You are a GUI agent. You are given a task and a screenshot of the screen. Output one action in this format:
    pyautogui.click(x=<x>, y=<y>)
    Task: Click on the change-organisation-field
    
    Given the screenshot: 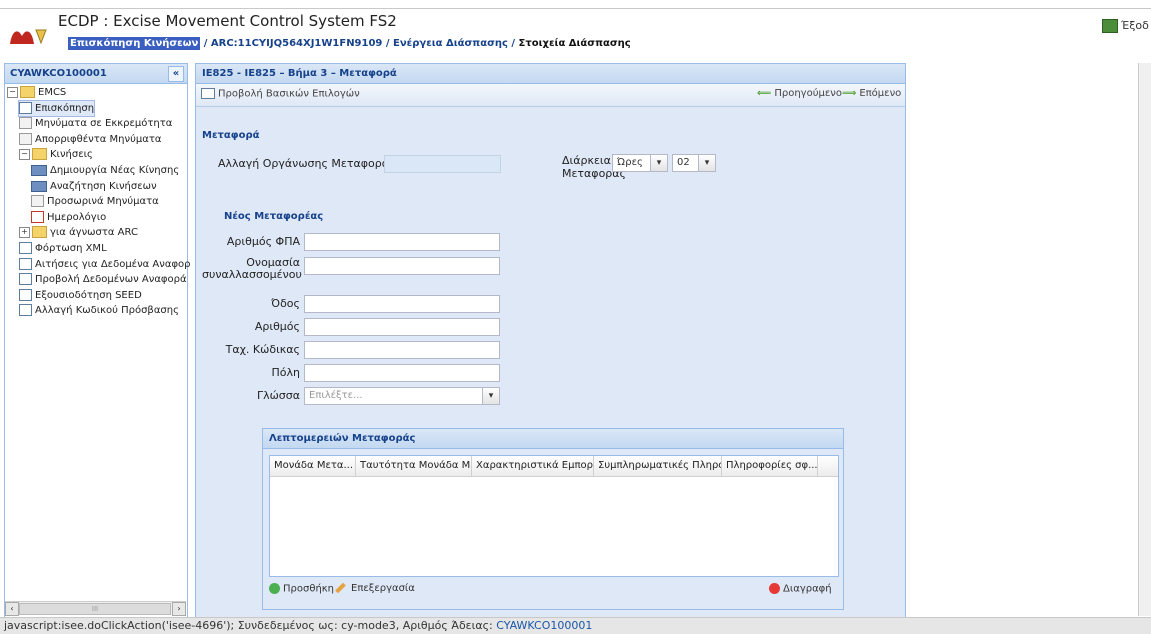 What is the action you would take?
    pyautogui.click(x=442, y=164)
    